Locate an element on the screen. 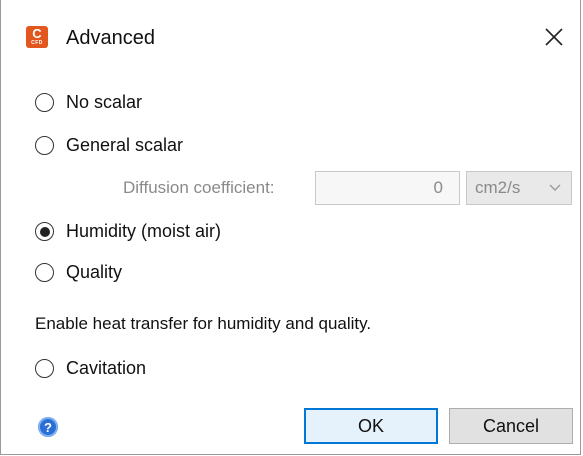 The width and height of the screenshot is (583, 456). radio-button-selected is located at coordinates (44, 231).